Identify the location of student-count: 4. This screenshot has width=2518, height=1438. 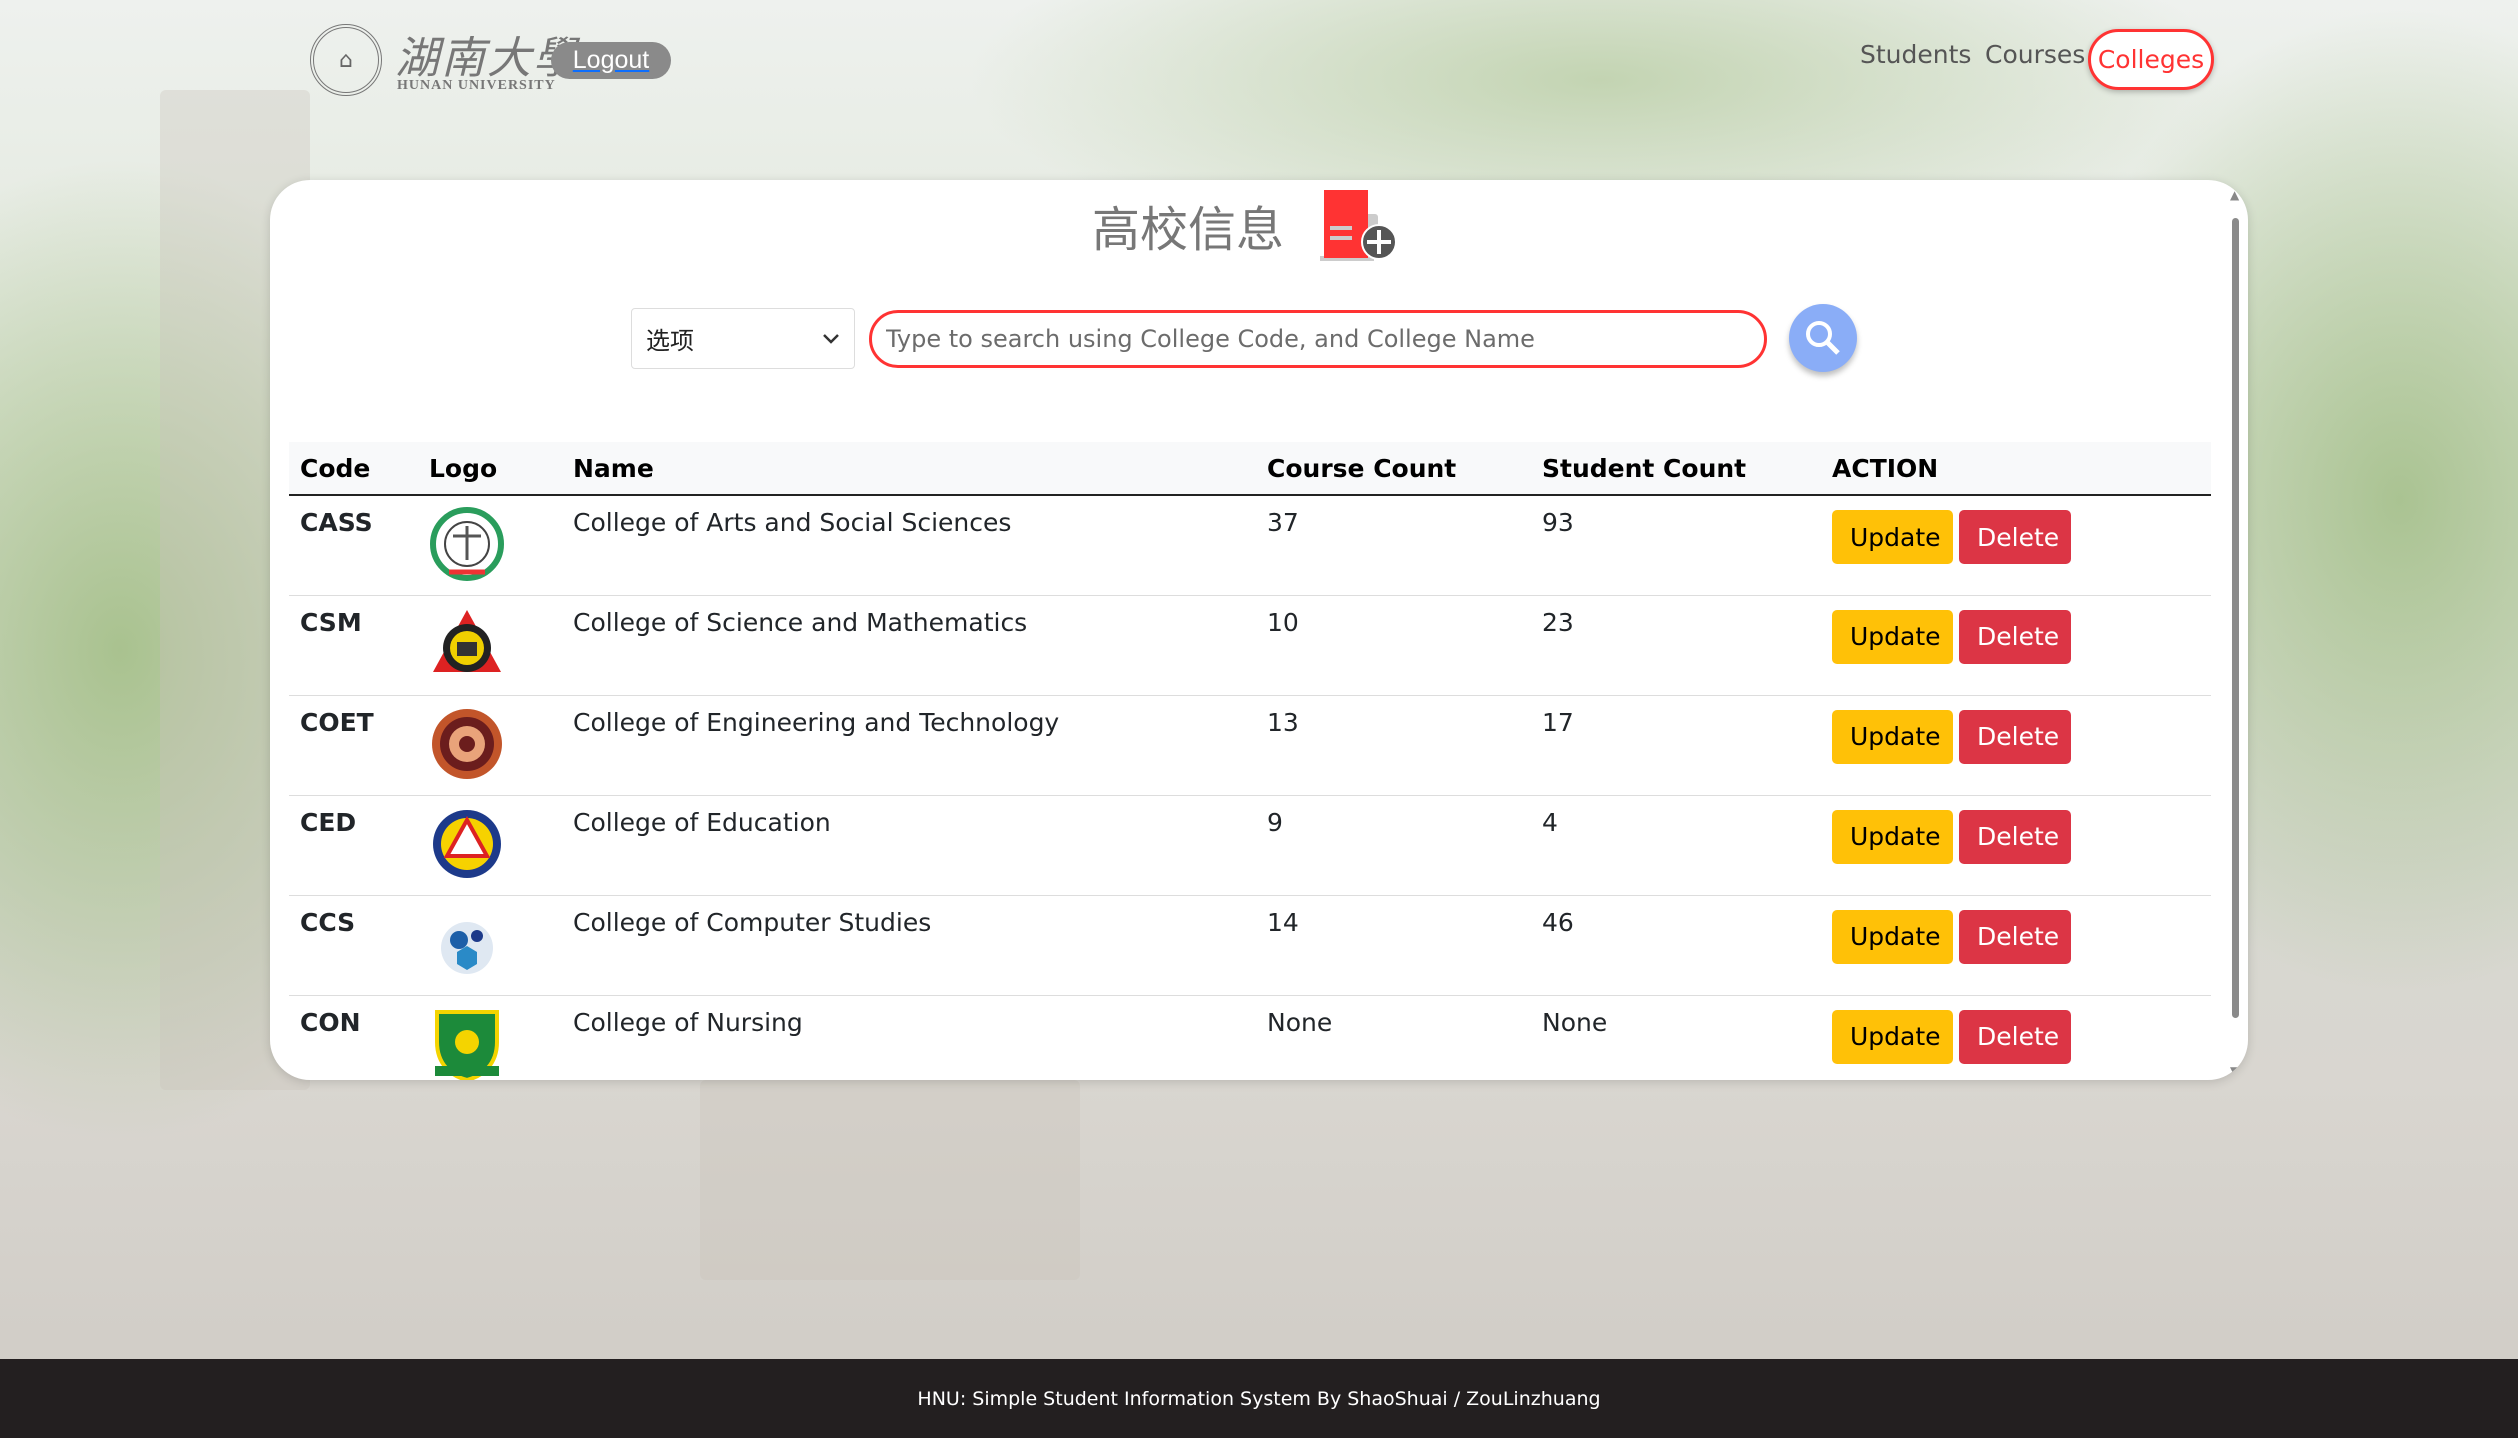
(1676, 845).